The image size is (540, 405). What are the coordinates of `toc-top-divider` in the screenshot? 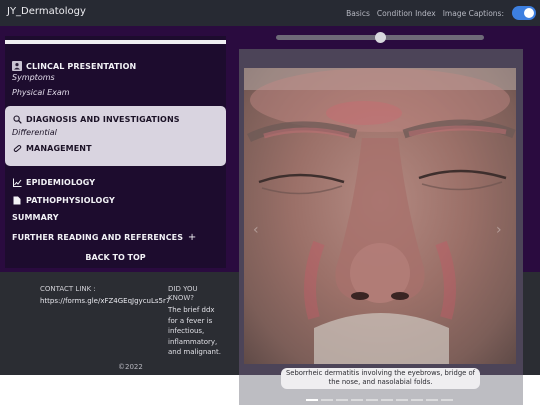 It's located at (115, 42).